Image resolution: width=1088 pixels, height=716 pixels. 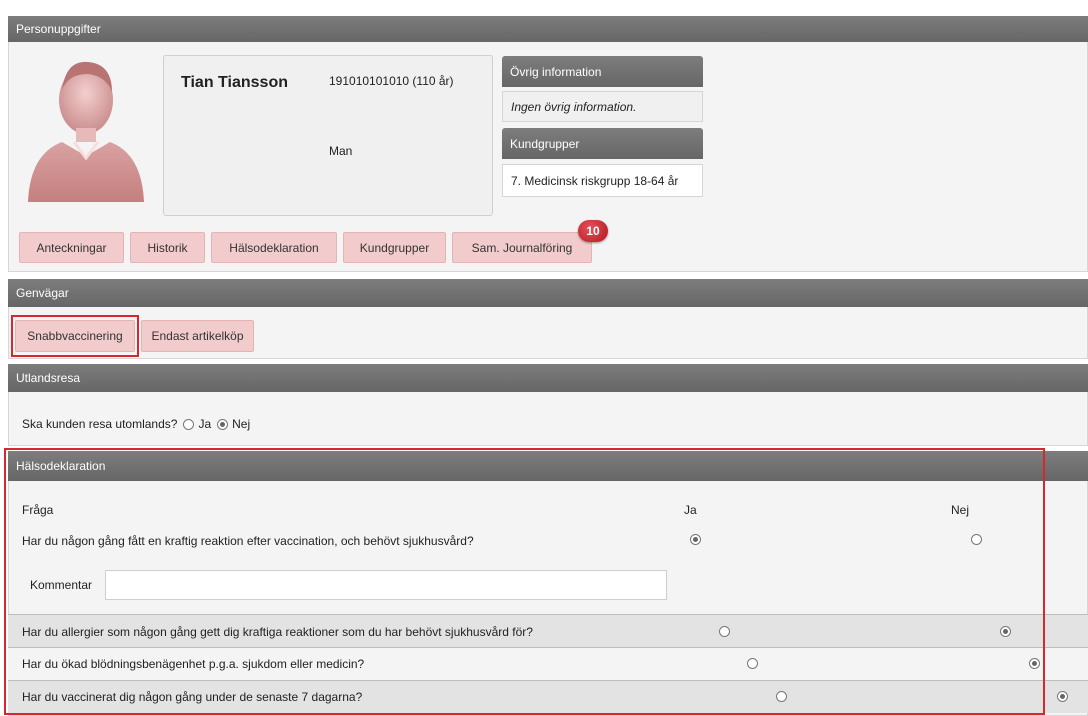 I want to click on tab-historik: Historik, so click(x=167, y=247).